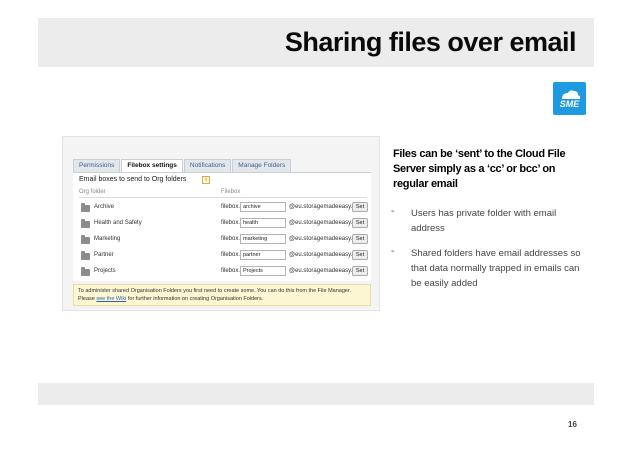  What do you see at coordinates (262, 165) in the screenshot?
I see `tab-manage-folders: Manage Folders` at bounding box center [262, 165].